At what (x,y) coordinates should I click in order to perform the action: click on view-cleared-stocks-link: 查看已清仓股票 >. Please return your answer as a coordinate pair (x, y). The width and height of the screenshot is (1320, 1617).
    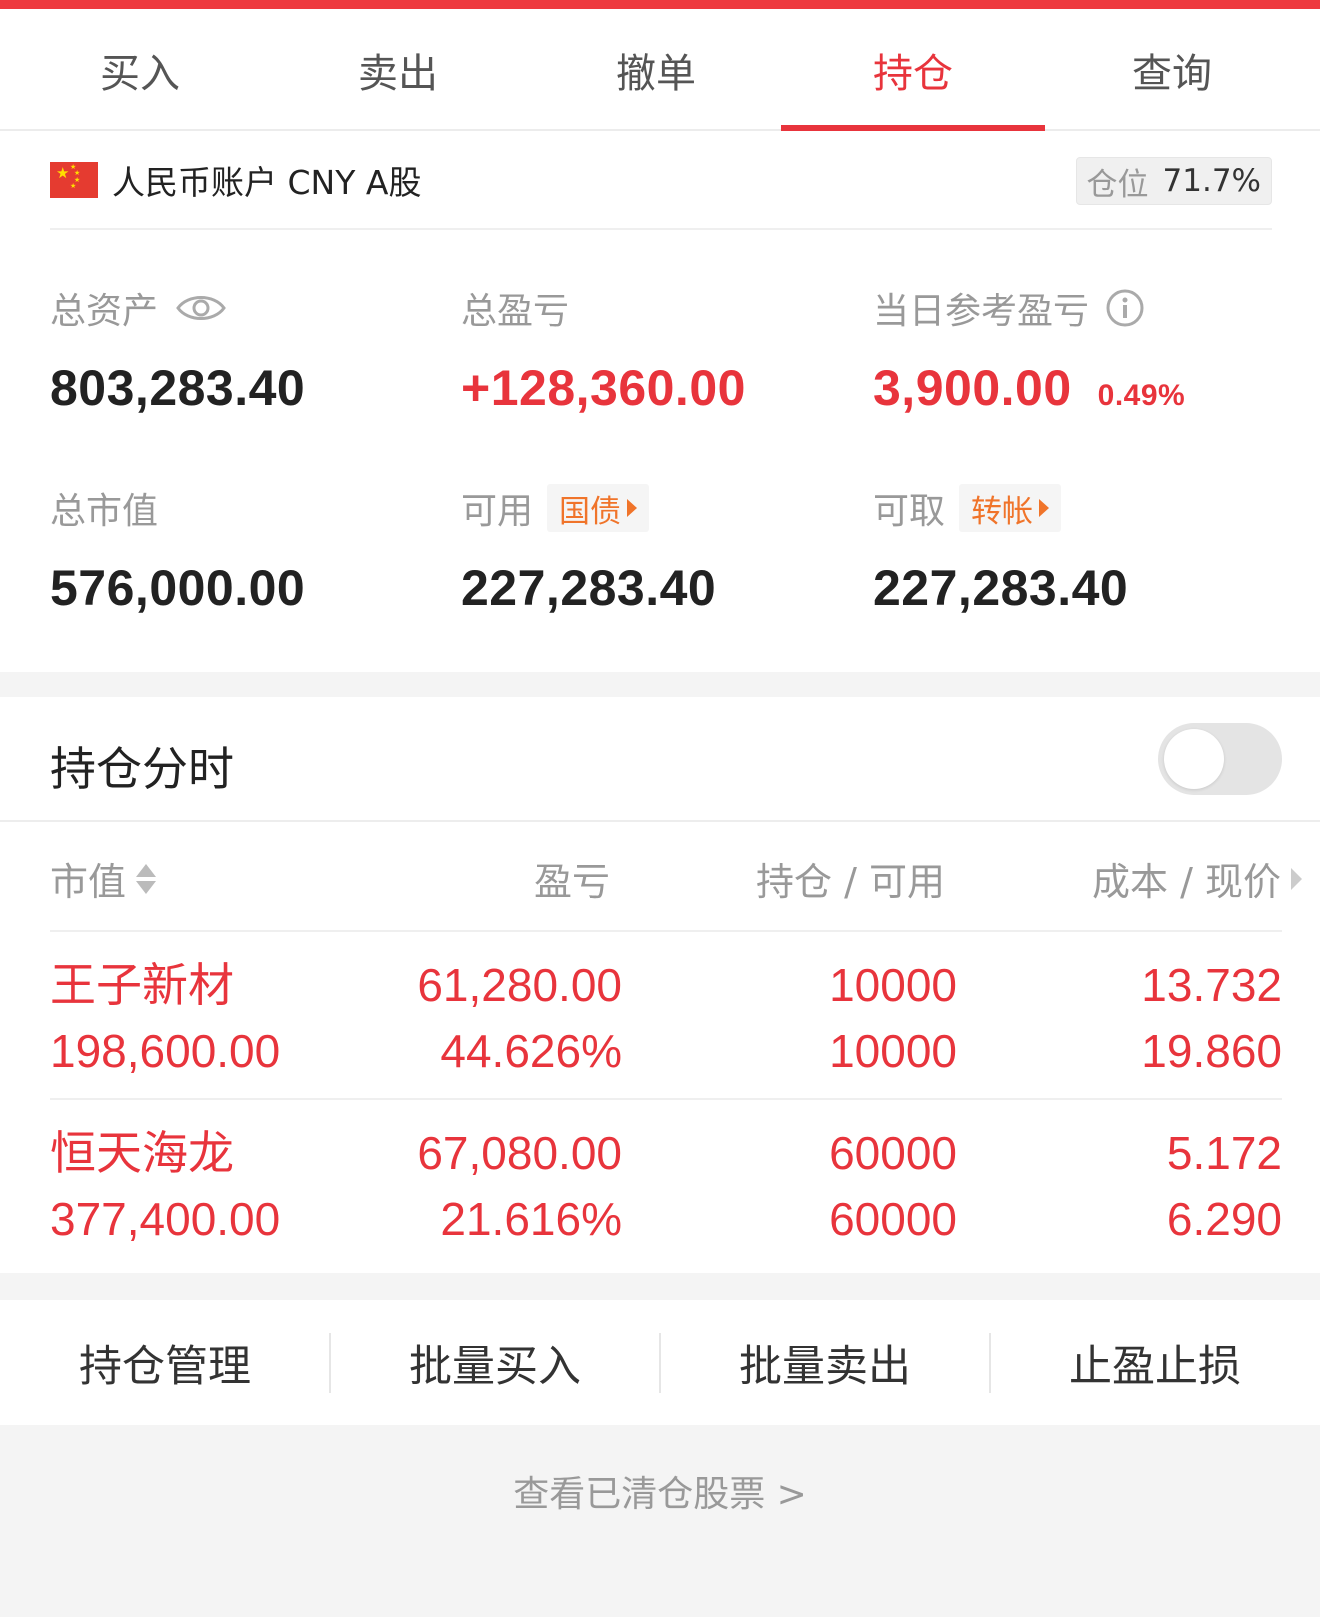
    Looking at the image, I should click on (660, 1491).